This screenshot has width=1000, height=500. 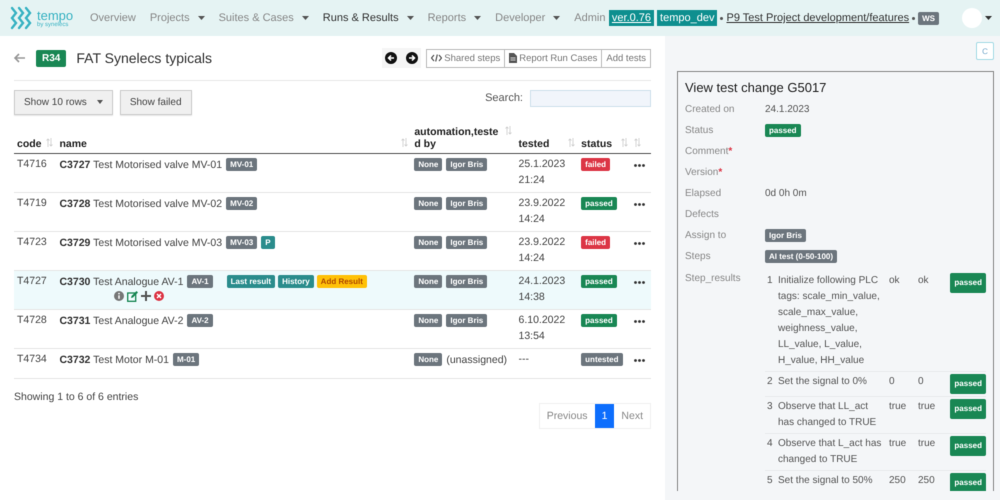 I want to click on tested-date: 25.1.2023 21:24, so click(x=542, y=172).